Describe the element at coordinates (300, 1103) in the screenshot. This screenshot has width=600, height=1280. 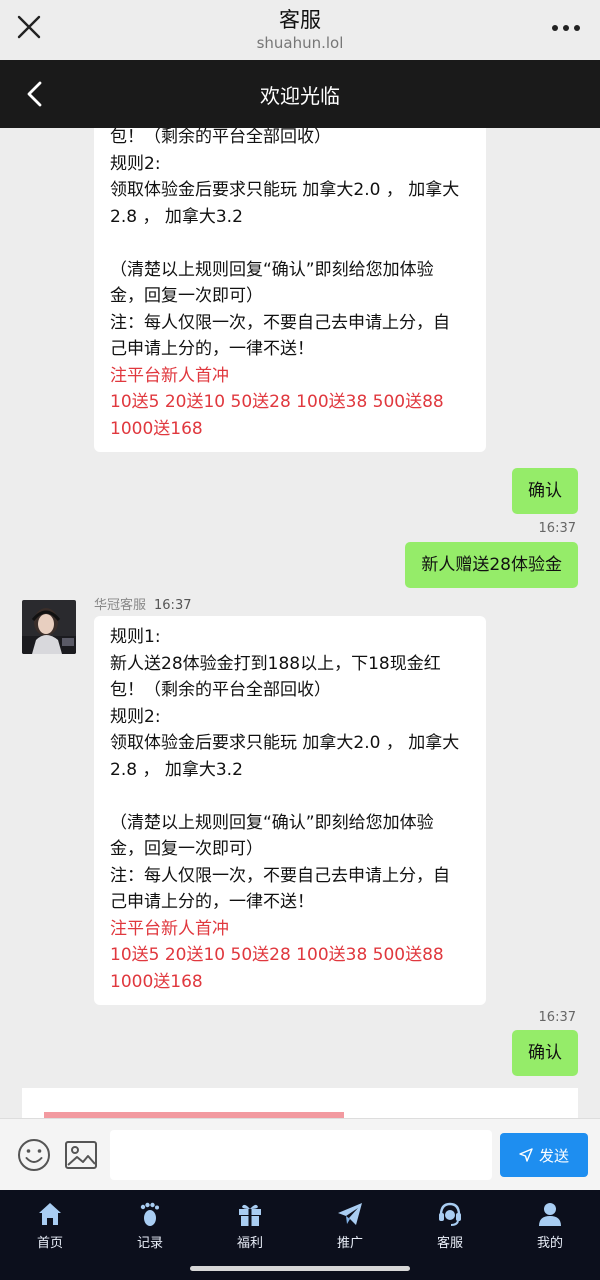
I see `promo-banner` at that location.